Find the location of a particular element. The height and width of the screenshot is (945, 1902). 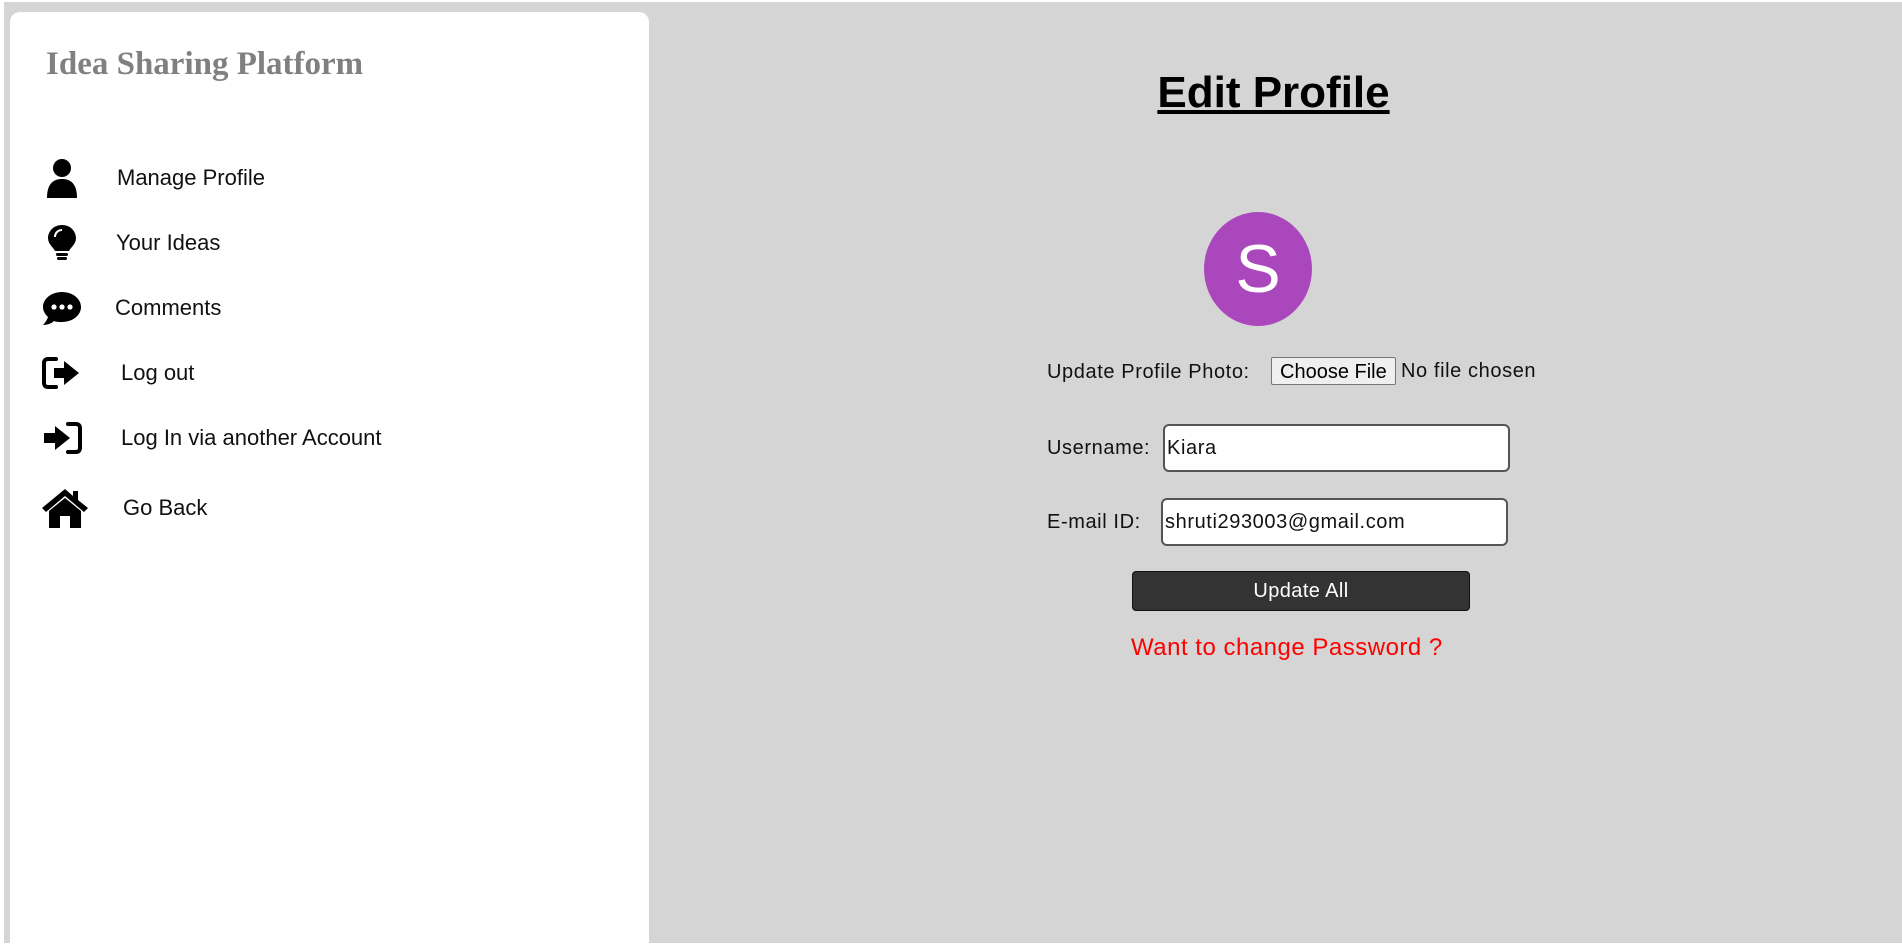

email-input is located at coordinates (1334, 522).